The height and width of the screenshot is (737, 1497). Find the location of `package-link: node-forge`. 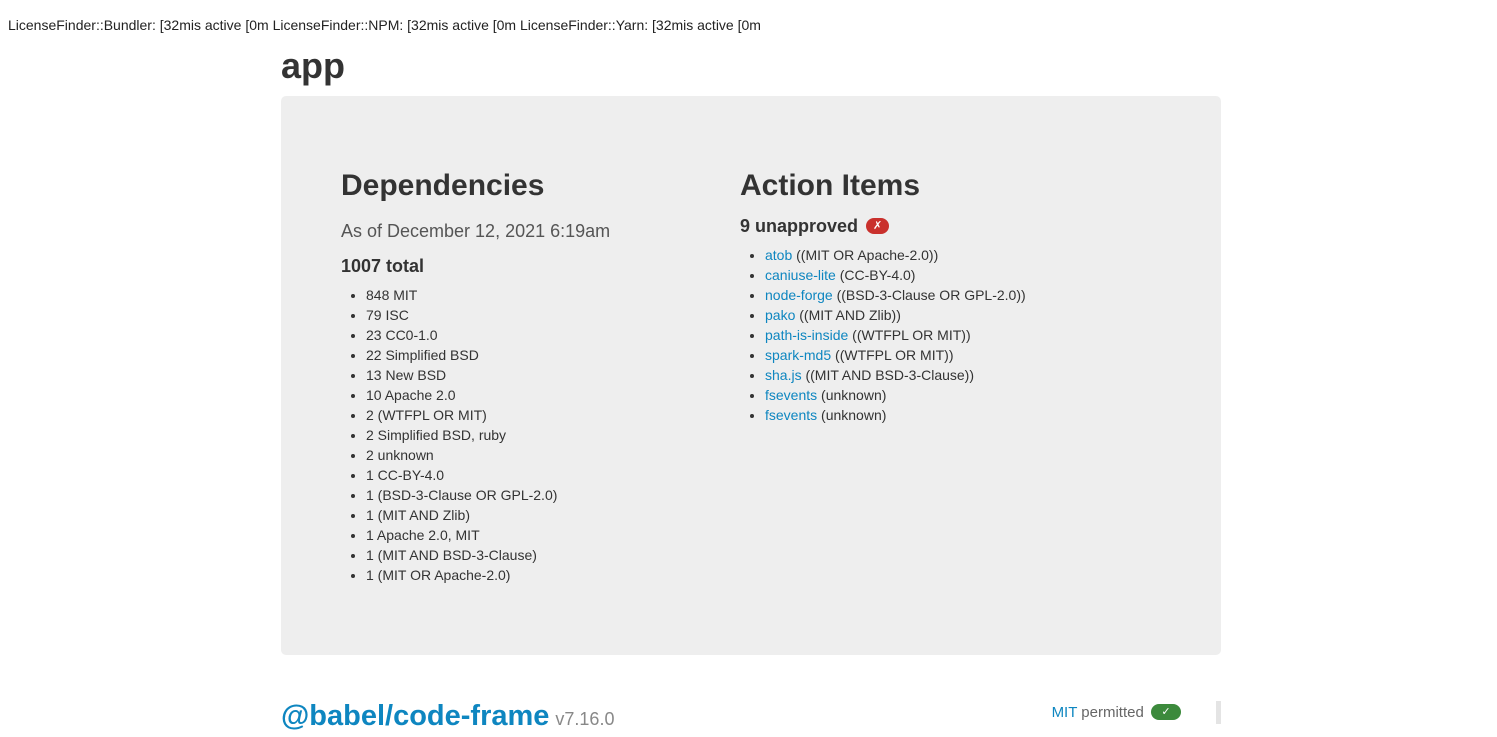

package-link: node-forge is located at coordinates (799, 295).